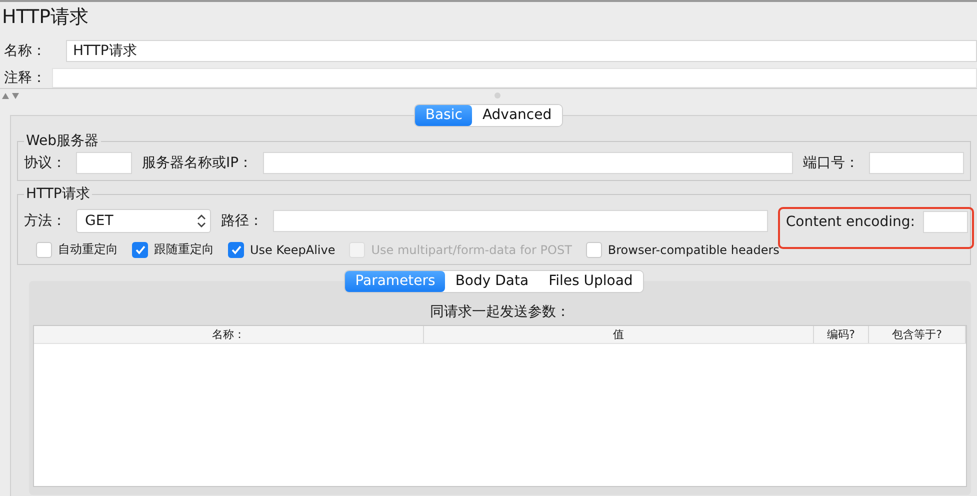 The width and height of the screenshot is (977, 496). Describe the element at coordinates (104, 163) in the screenshot. I see `protocol-field` at that location.